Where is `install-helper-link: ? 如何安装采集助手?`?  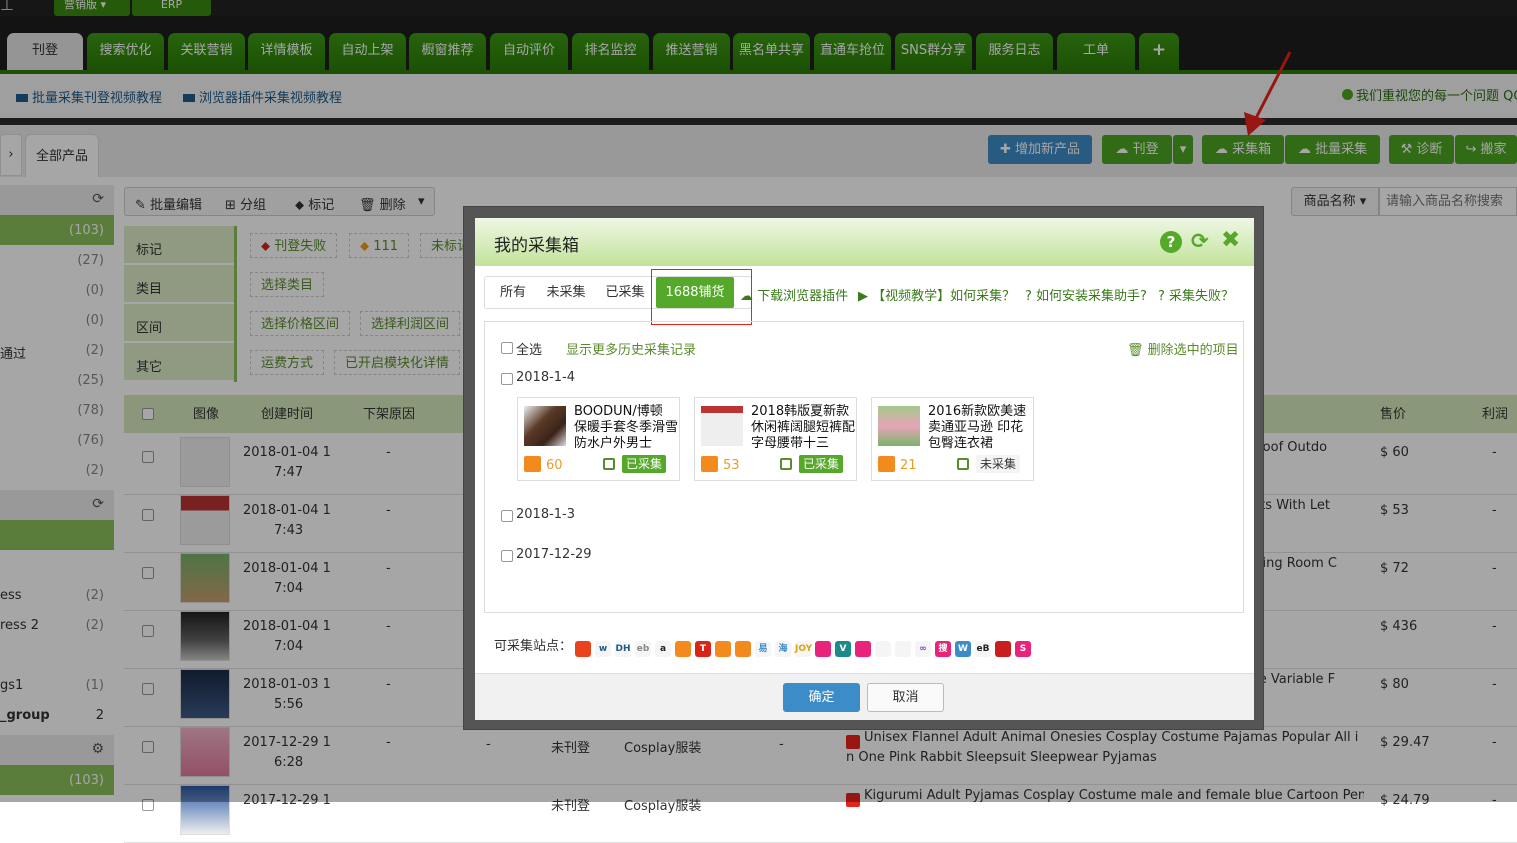 install-helper-link: ? 如何安装采集助手? is located at coordinates (1086, 294).